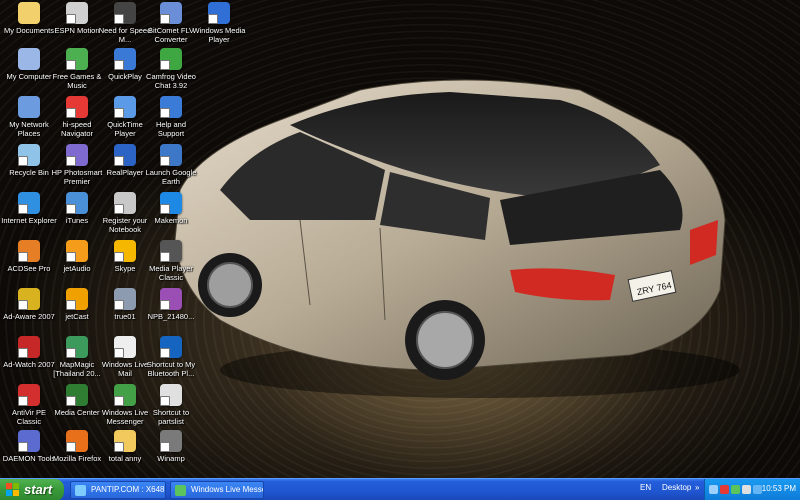  I want to click on antivir-tray-icon, so click(724, 489).